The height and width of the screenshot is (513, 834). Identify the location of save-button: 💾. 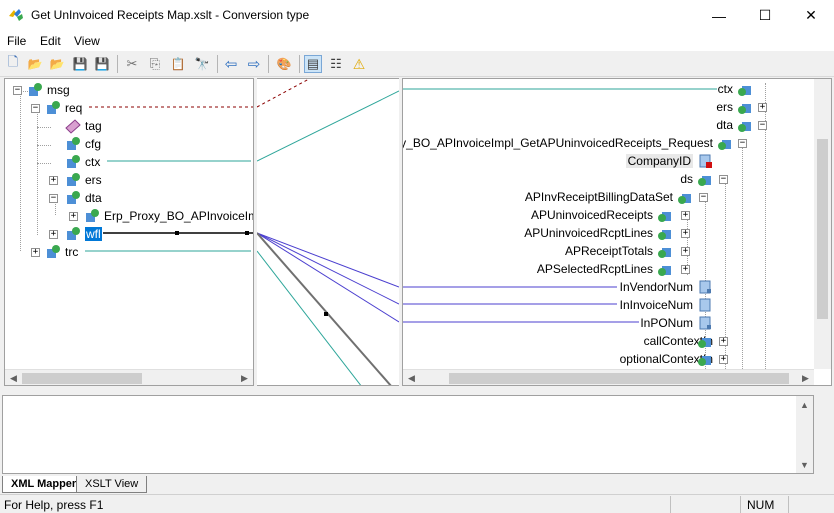
(80, 64).